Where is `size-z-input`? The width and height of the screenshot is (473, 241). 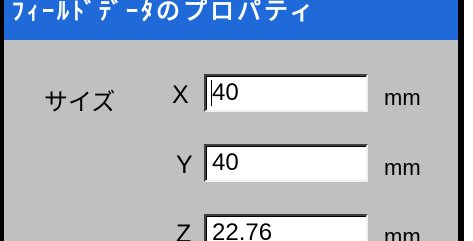 size-z-input is located at coordinates (286, 227).